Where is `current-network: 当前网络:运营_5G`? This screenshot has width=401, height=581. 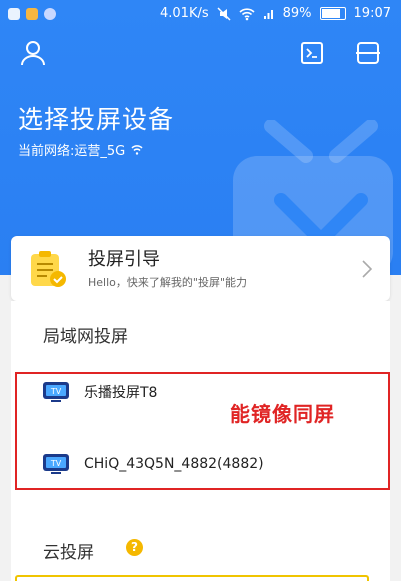
current-network: 当前网络:运营_5G is located at coordinates (80, 149).